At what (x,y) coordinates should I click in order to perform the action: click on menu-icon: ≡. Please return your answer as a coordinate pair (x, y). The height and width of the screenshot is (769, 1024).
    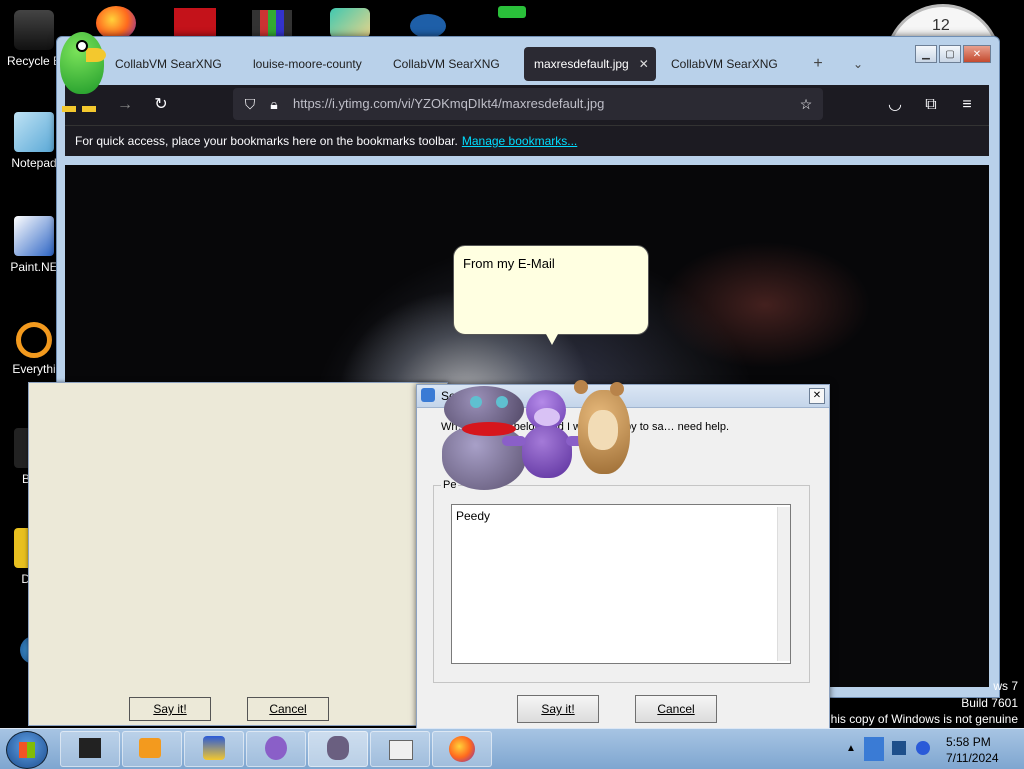
    Looking at the image, I should click on (967, 105).